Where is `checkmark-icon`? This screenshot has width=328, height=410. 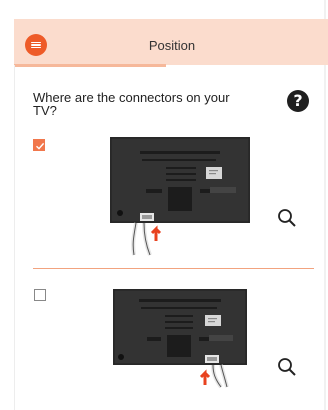
checkmark-icon is located at coordinates (40, 146).